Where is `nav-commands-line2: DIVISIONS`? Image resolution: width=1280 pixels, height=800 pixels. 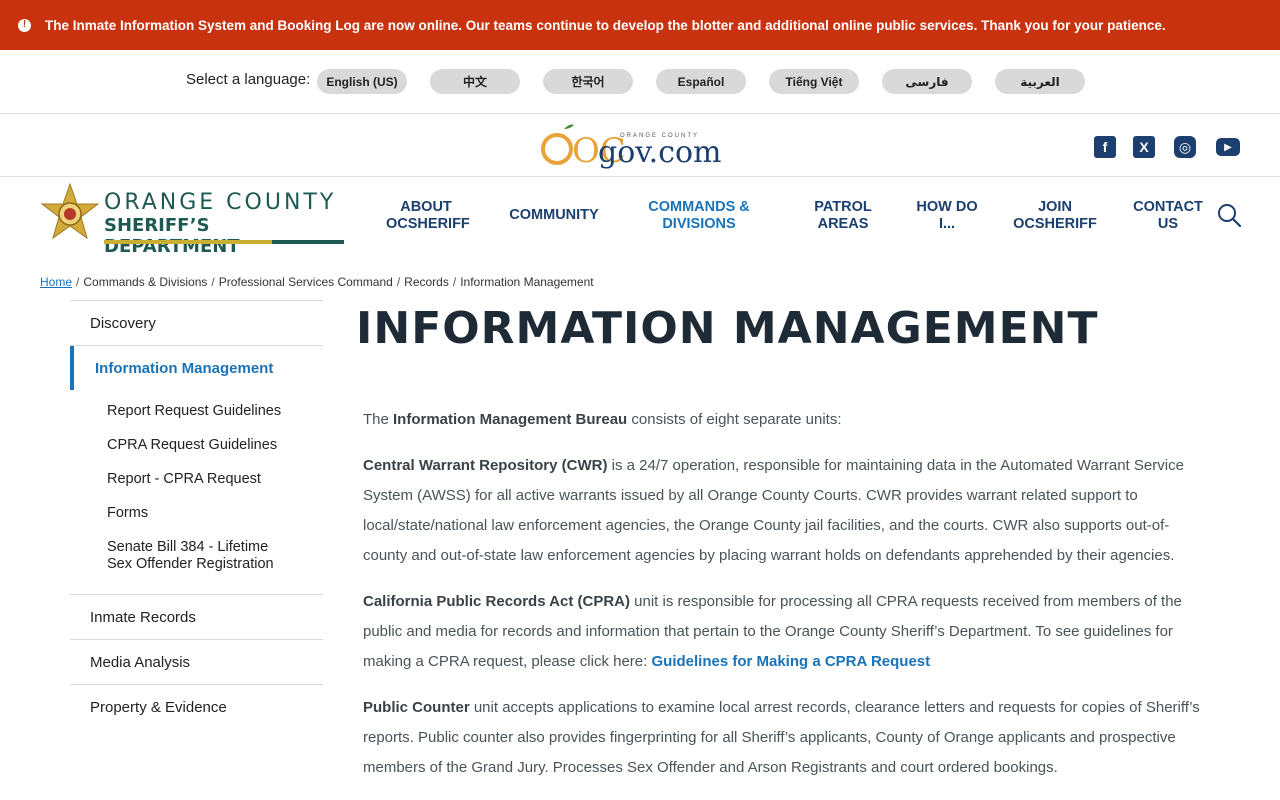 nav-commands-line2: DIVISIONS is located at coordinates (699, 224).